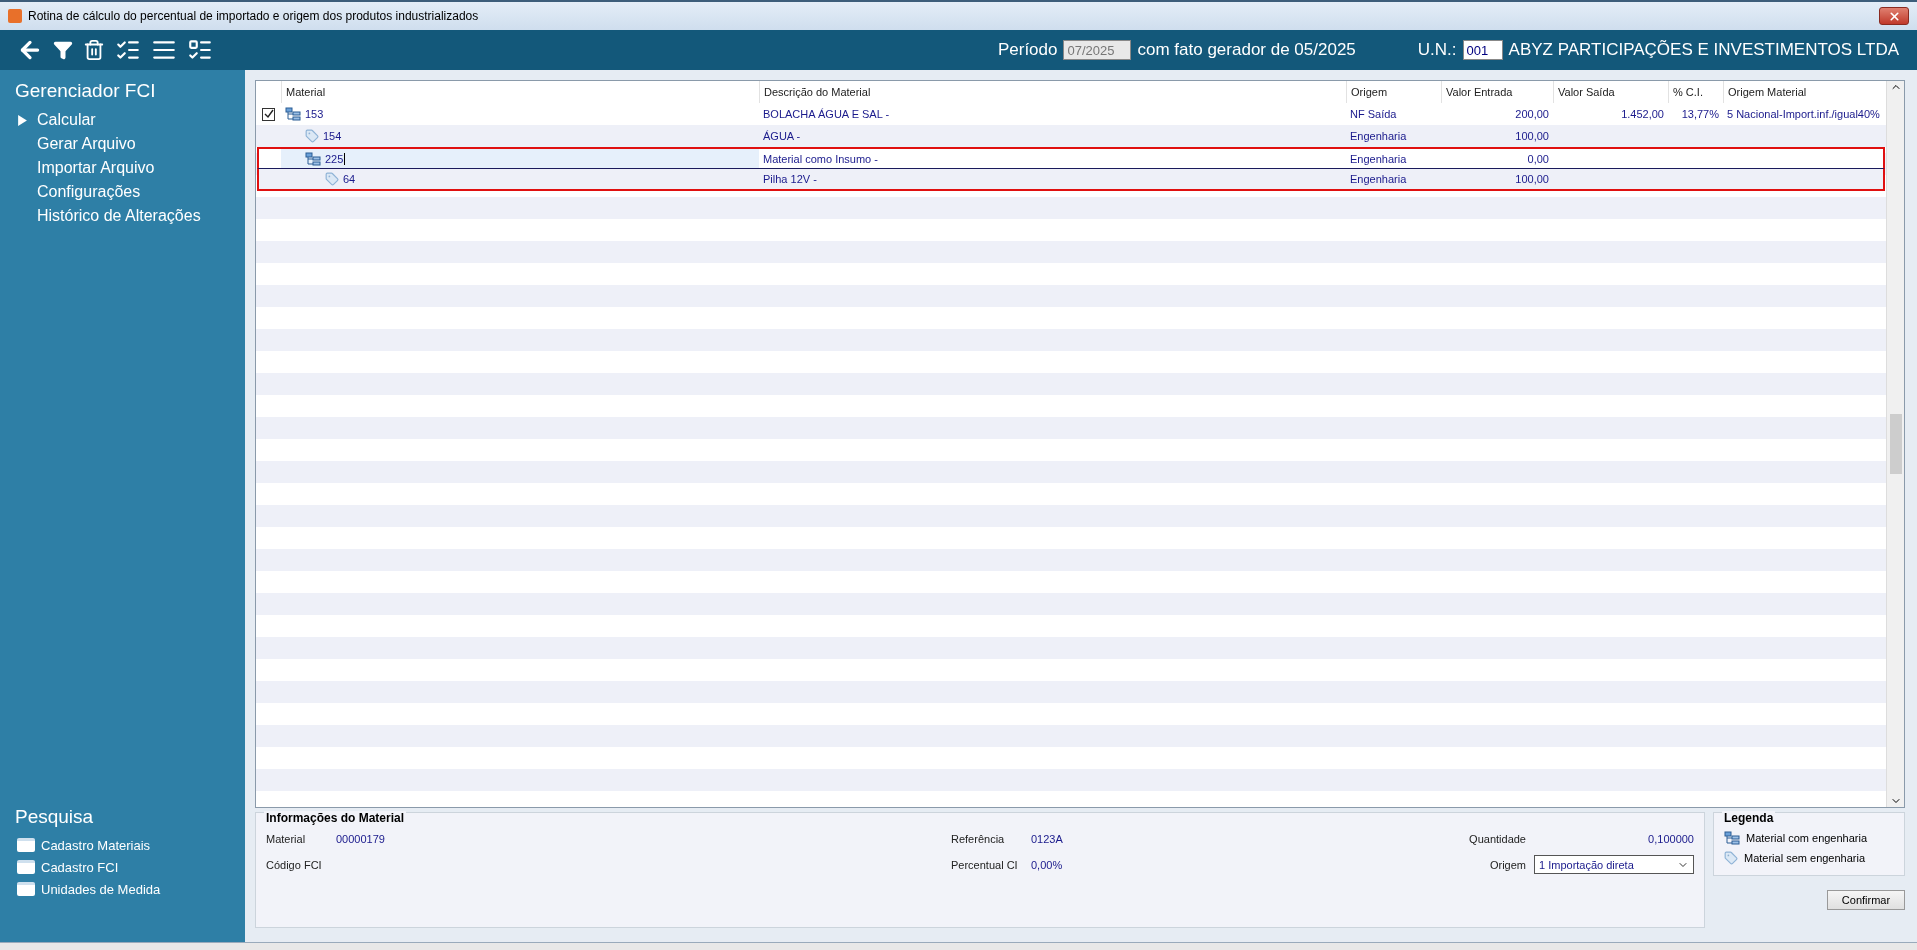 This screenshot has height=950, width=1917. Describe the element at coordinates (1437, 50) in the screenshot. I see `unit-label: U.N.:` at that location.